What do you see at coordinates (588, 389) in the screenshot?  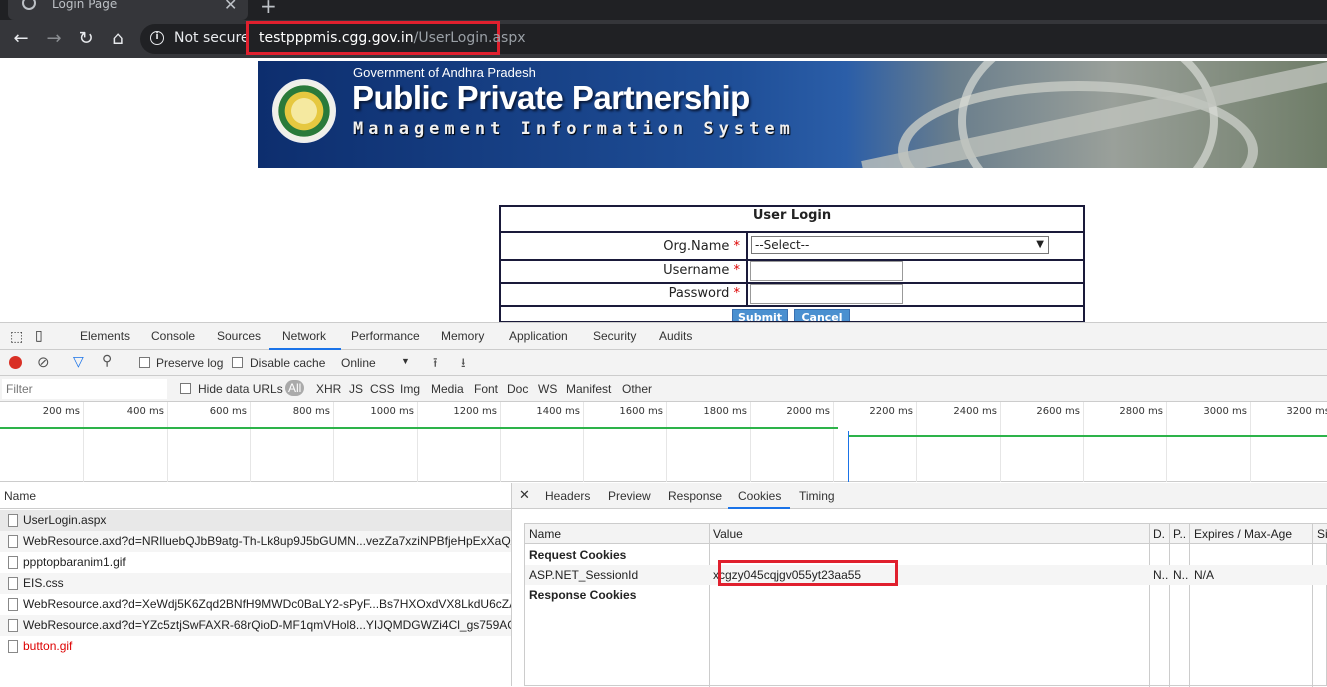 I see `type-filter-manifest: Manifest` at bounding box center [588, 389].